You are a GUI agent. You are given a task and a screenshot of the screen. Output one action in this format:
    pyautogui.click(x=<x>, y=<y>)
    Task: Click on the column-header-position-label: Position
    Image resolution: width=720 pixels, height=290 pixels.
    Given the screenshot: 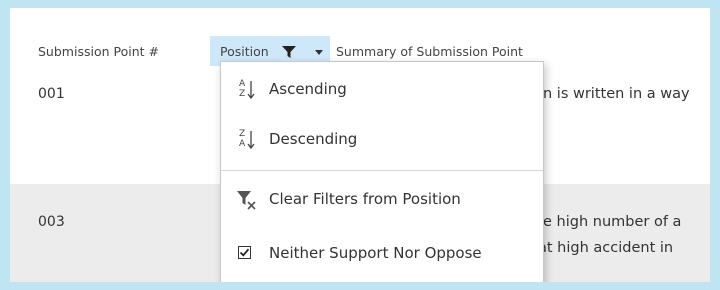 What is the action you would take?
    pyautogui.click(x=244, y=51)
    